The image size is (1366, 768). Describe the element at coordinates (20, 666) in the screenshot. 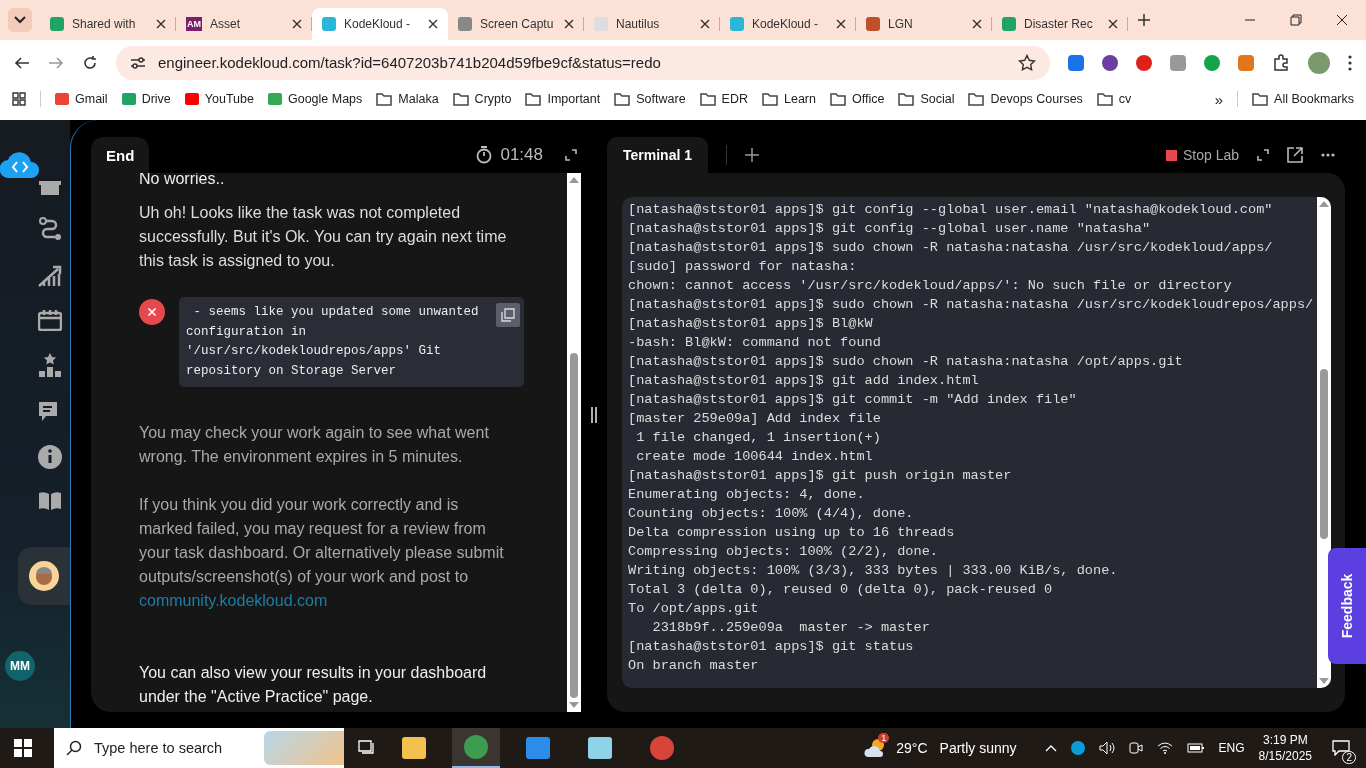

I see `user-initials: MM` at that location.